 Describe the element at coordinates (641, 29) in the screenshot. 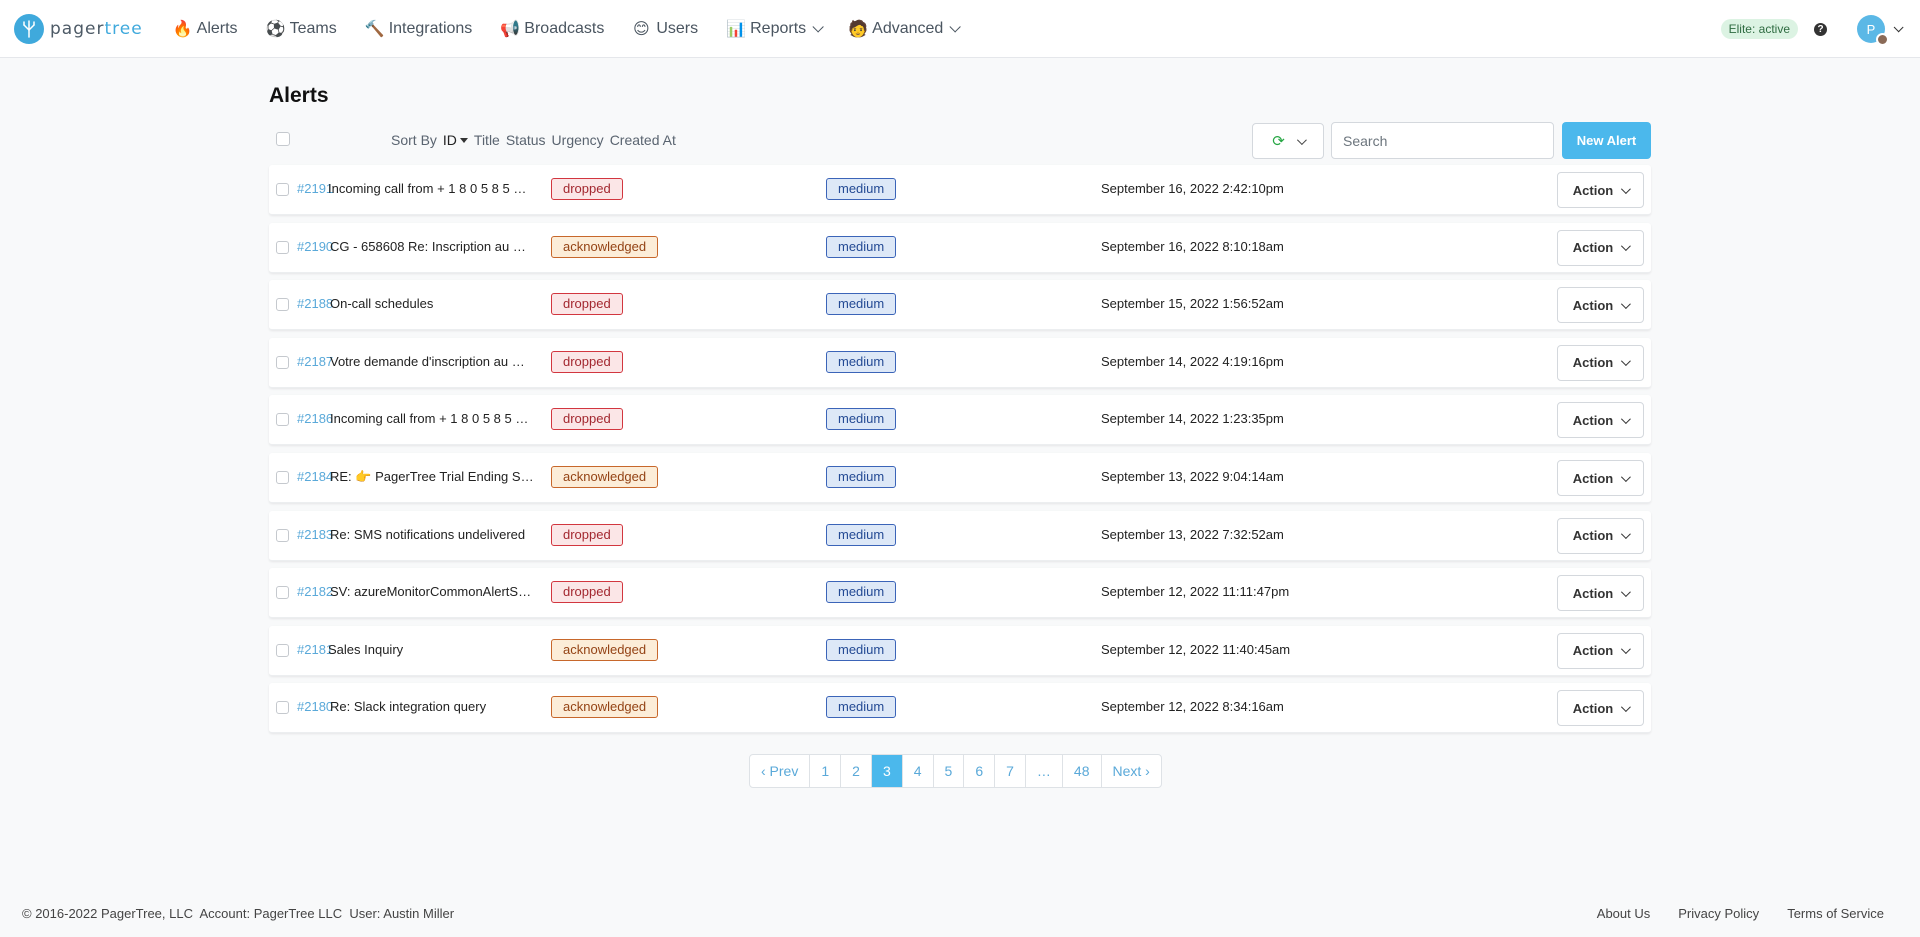

I see `smiley-icon: 😊` at that location.